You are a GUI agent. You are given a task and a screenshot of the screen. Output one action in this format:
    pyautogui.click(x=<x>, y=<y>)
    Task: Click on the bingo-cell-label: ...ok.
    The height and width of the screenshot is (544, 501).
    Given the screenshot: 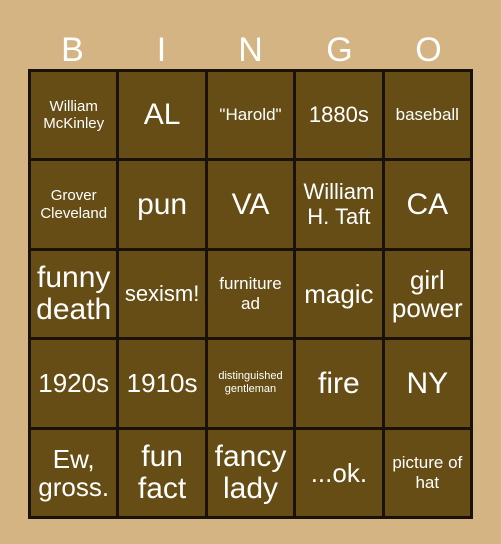 What is the action you would take?
    pyautogui.click(x=339, y=472)
    